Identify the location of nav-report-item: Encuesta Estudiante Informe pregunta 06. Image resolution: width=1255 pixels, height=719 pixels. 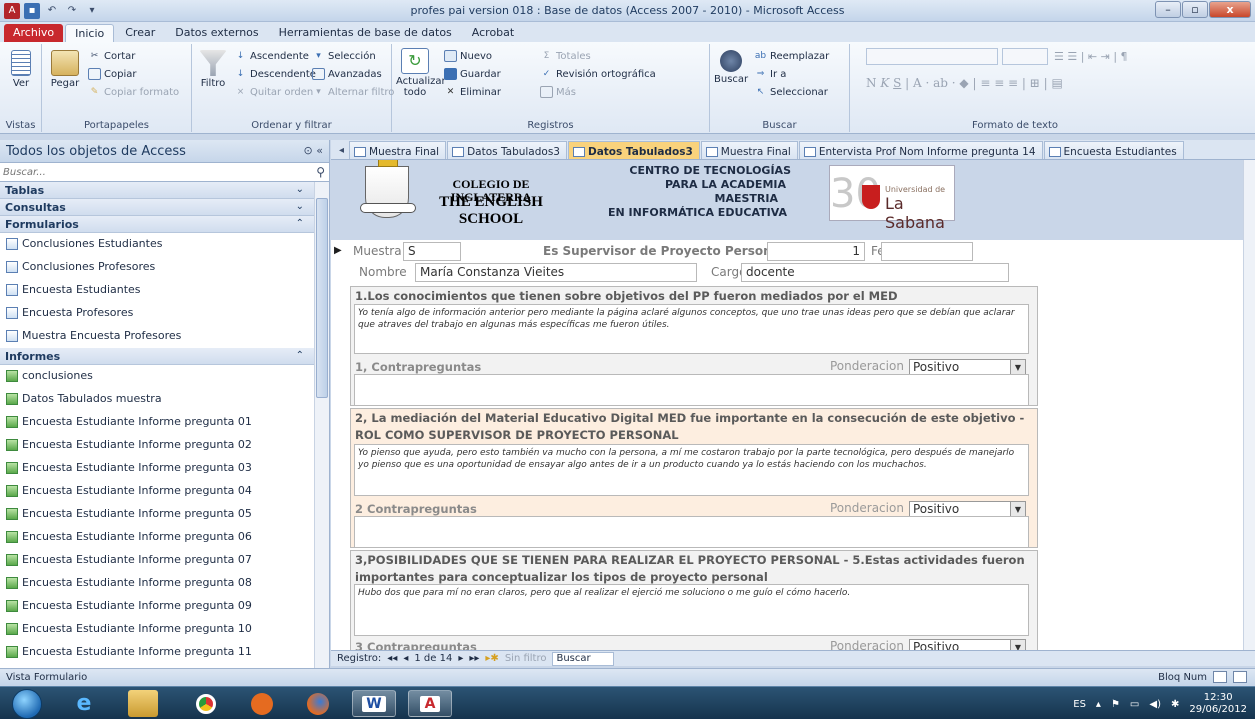
(157, 537).